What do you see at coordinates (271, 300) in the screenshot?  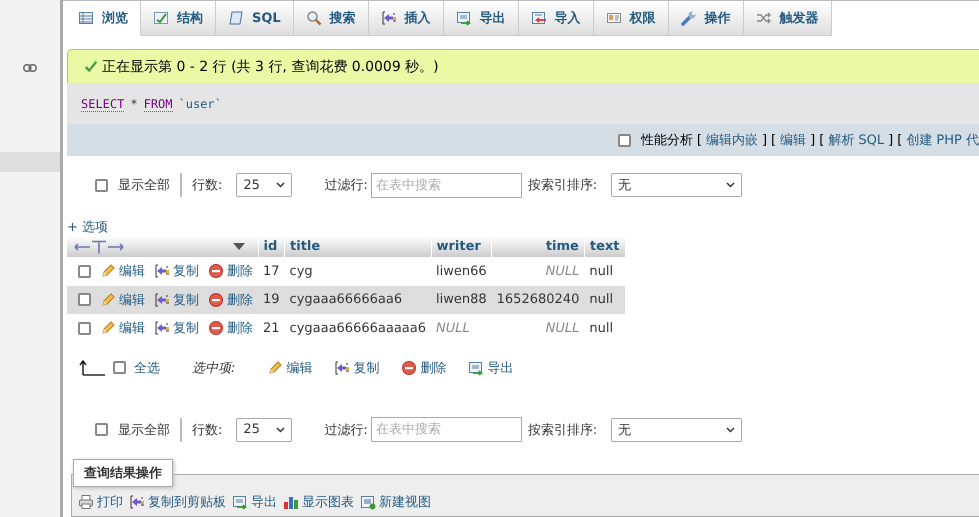 I see `table-cell: 19` at bounding box center [271, 300].